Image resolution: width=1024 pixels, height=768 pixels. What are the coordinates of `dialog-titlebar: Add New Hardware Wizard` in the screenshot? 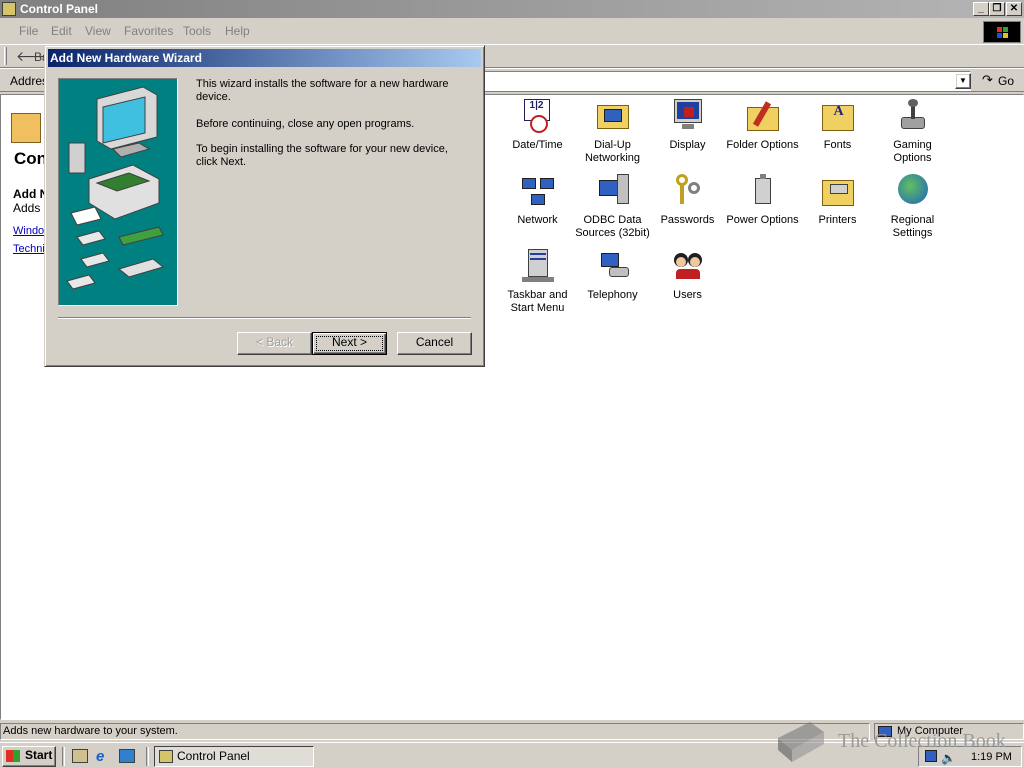 It's located at (264, 58).